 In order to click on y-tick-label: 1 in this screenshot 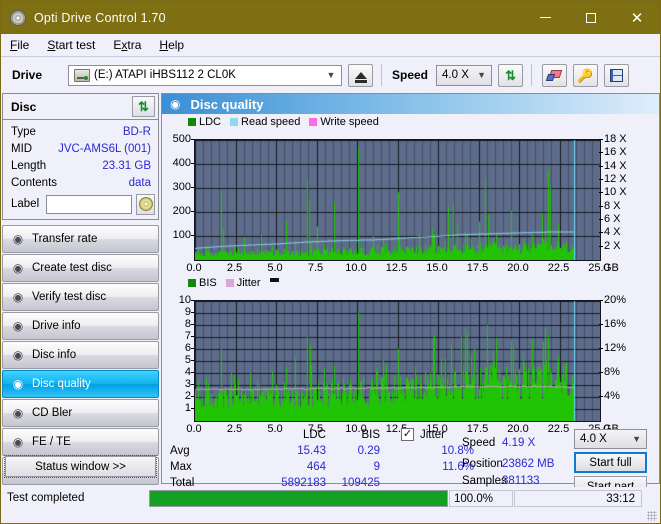, I will do `click(187, 408)`.